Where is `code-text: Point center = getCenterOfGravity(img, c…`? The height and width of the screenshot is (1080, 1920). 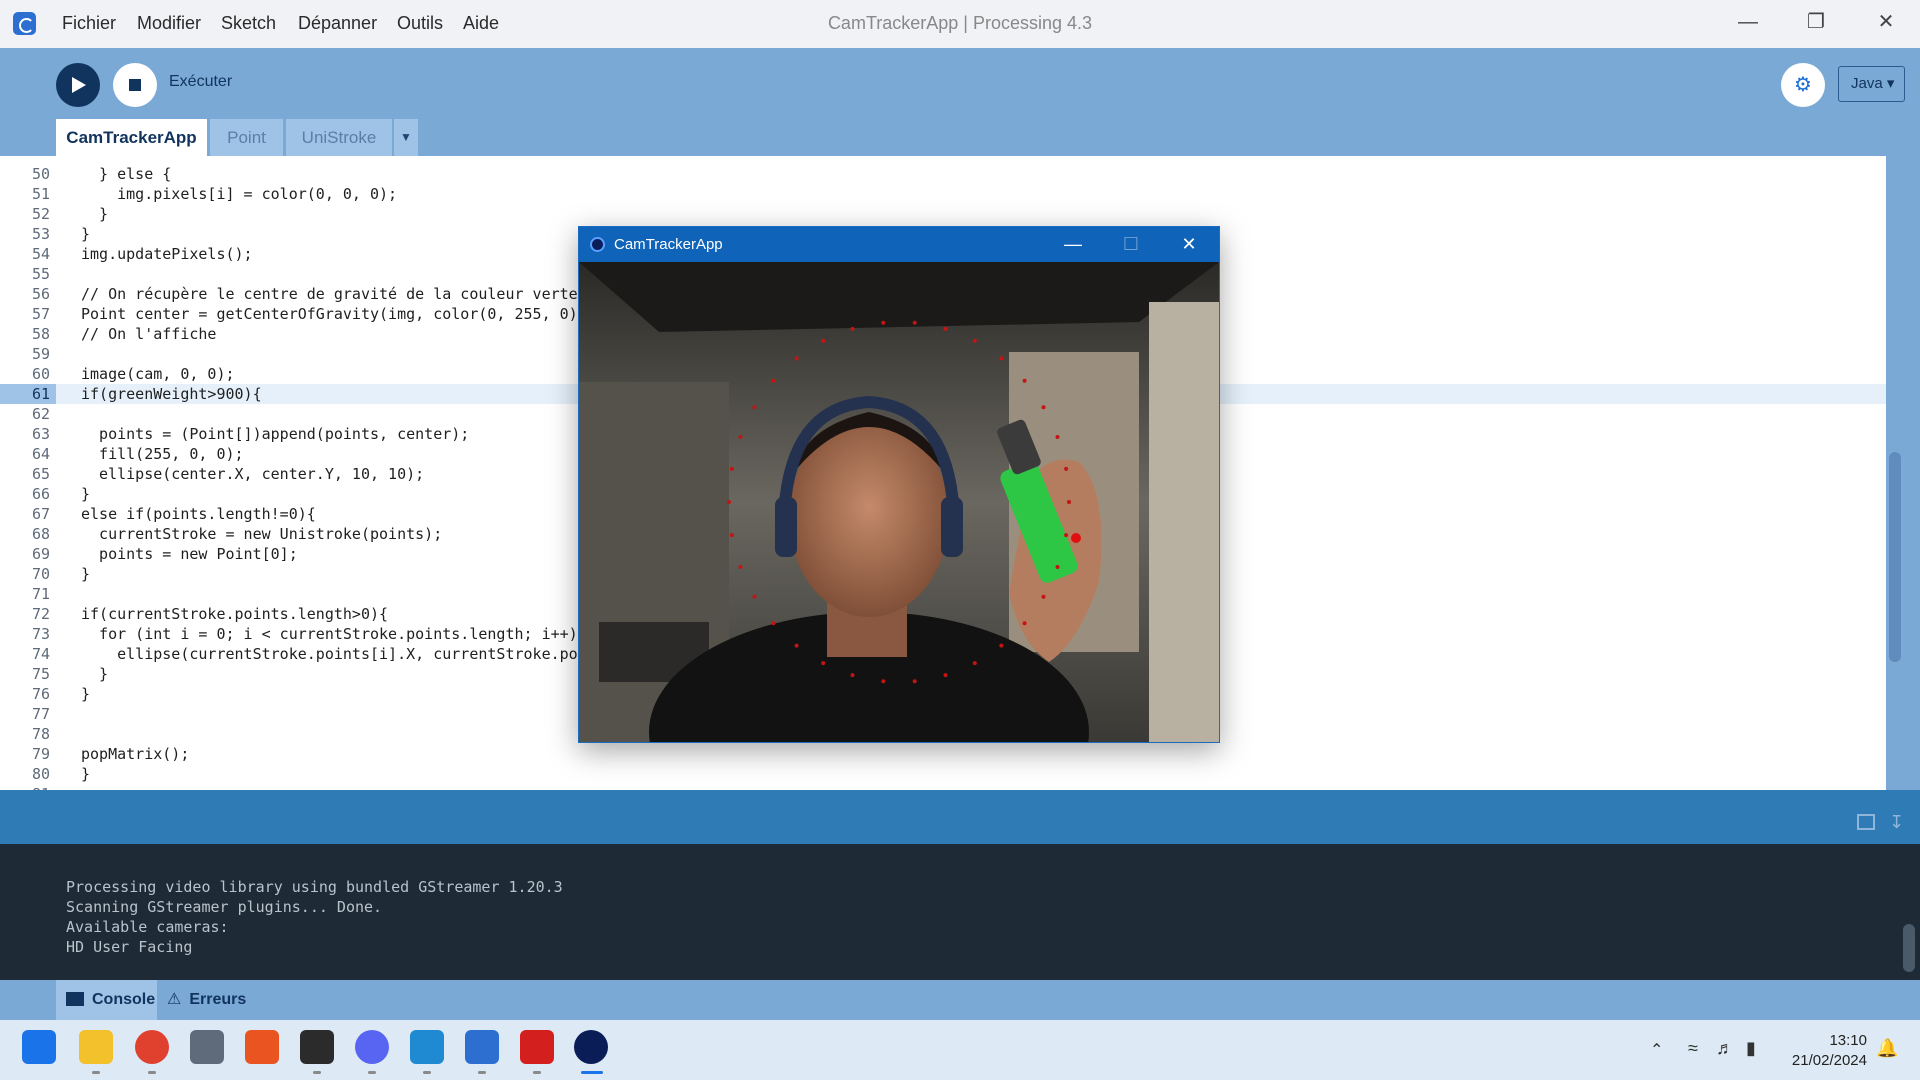 code-text: Point center = getCenterOfGravity(img, c… is located at coordinates (338, 314).